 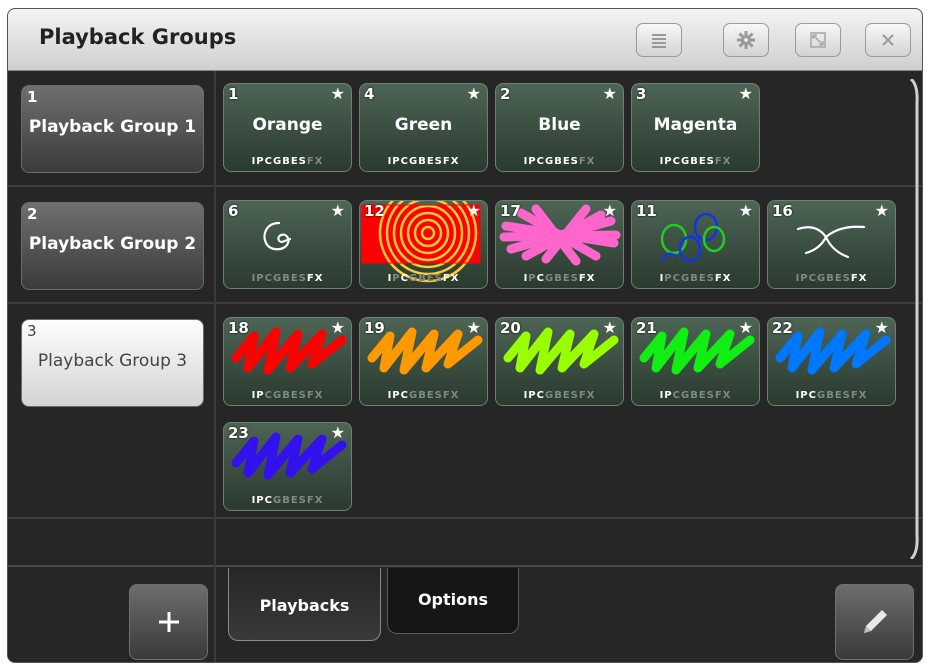 What do you see at coordinates (559, 127) in the screenshot?
I see `playback-tile: 2 ★ Blue IPCGBESFX` at bounding box center [559, 127].